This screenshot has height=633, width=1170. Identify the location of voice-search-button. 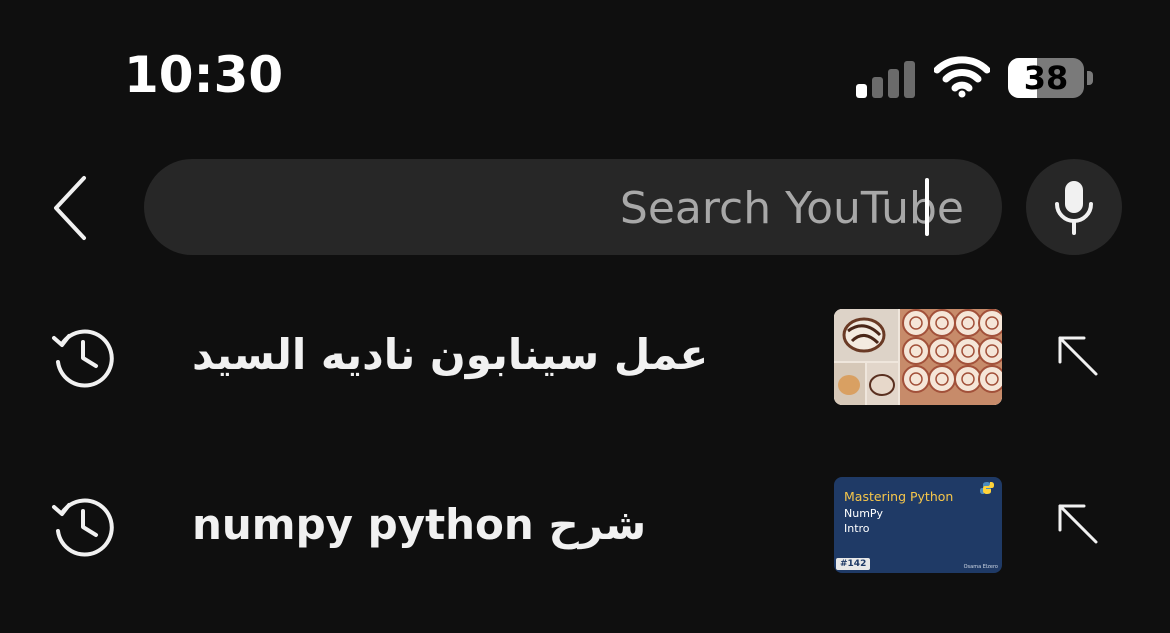
(1074, 207).